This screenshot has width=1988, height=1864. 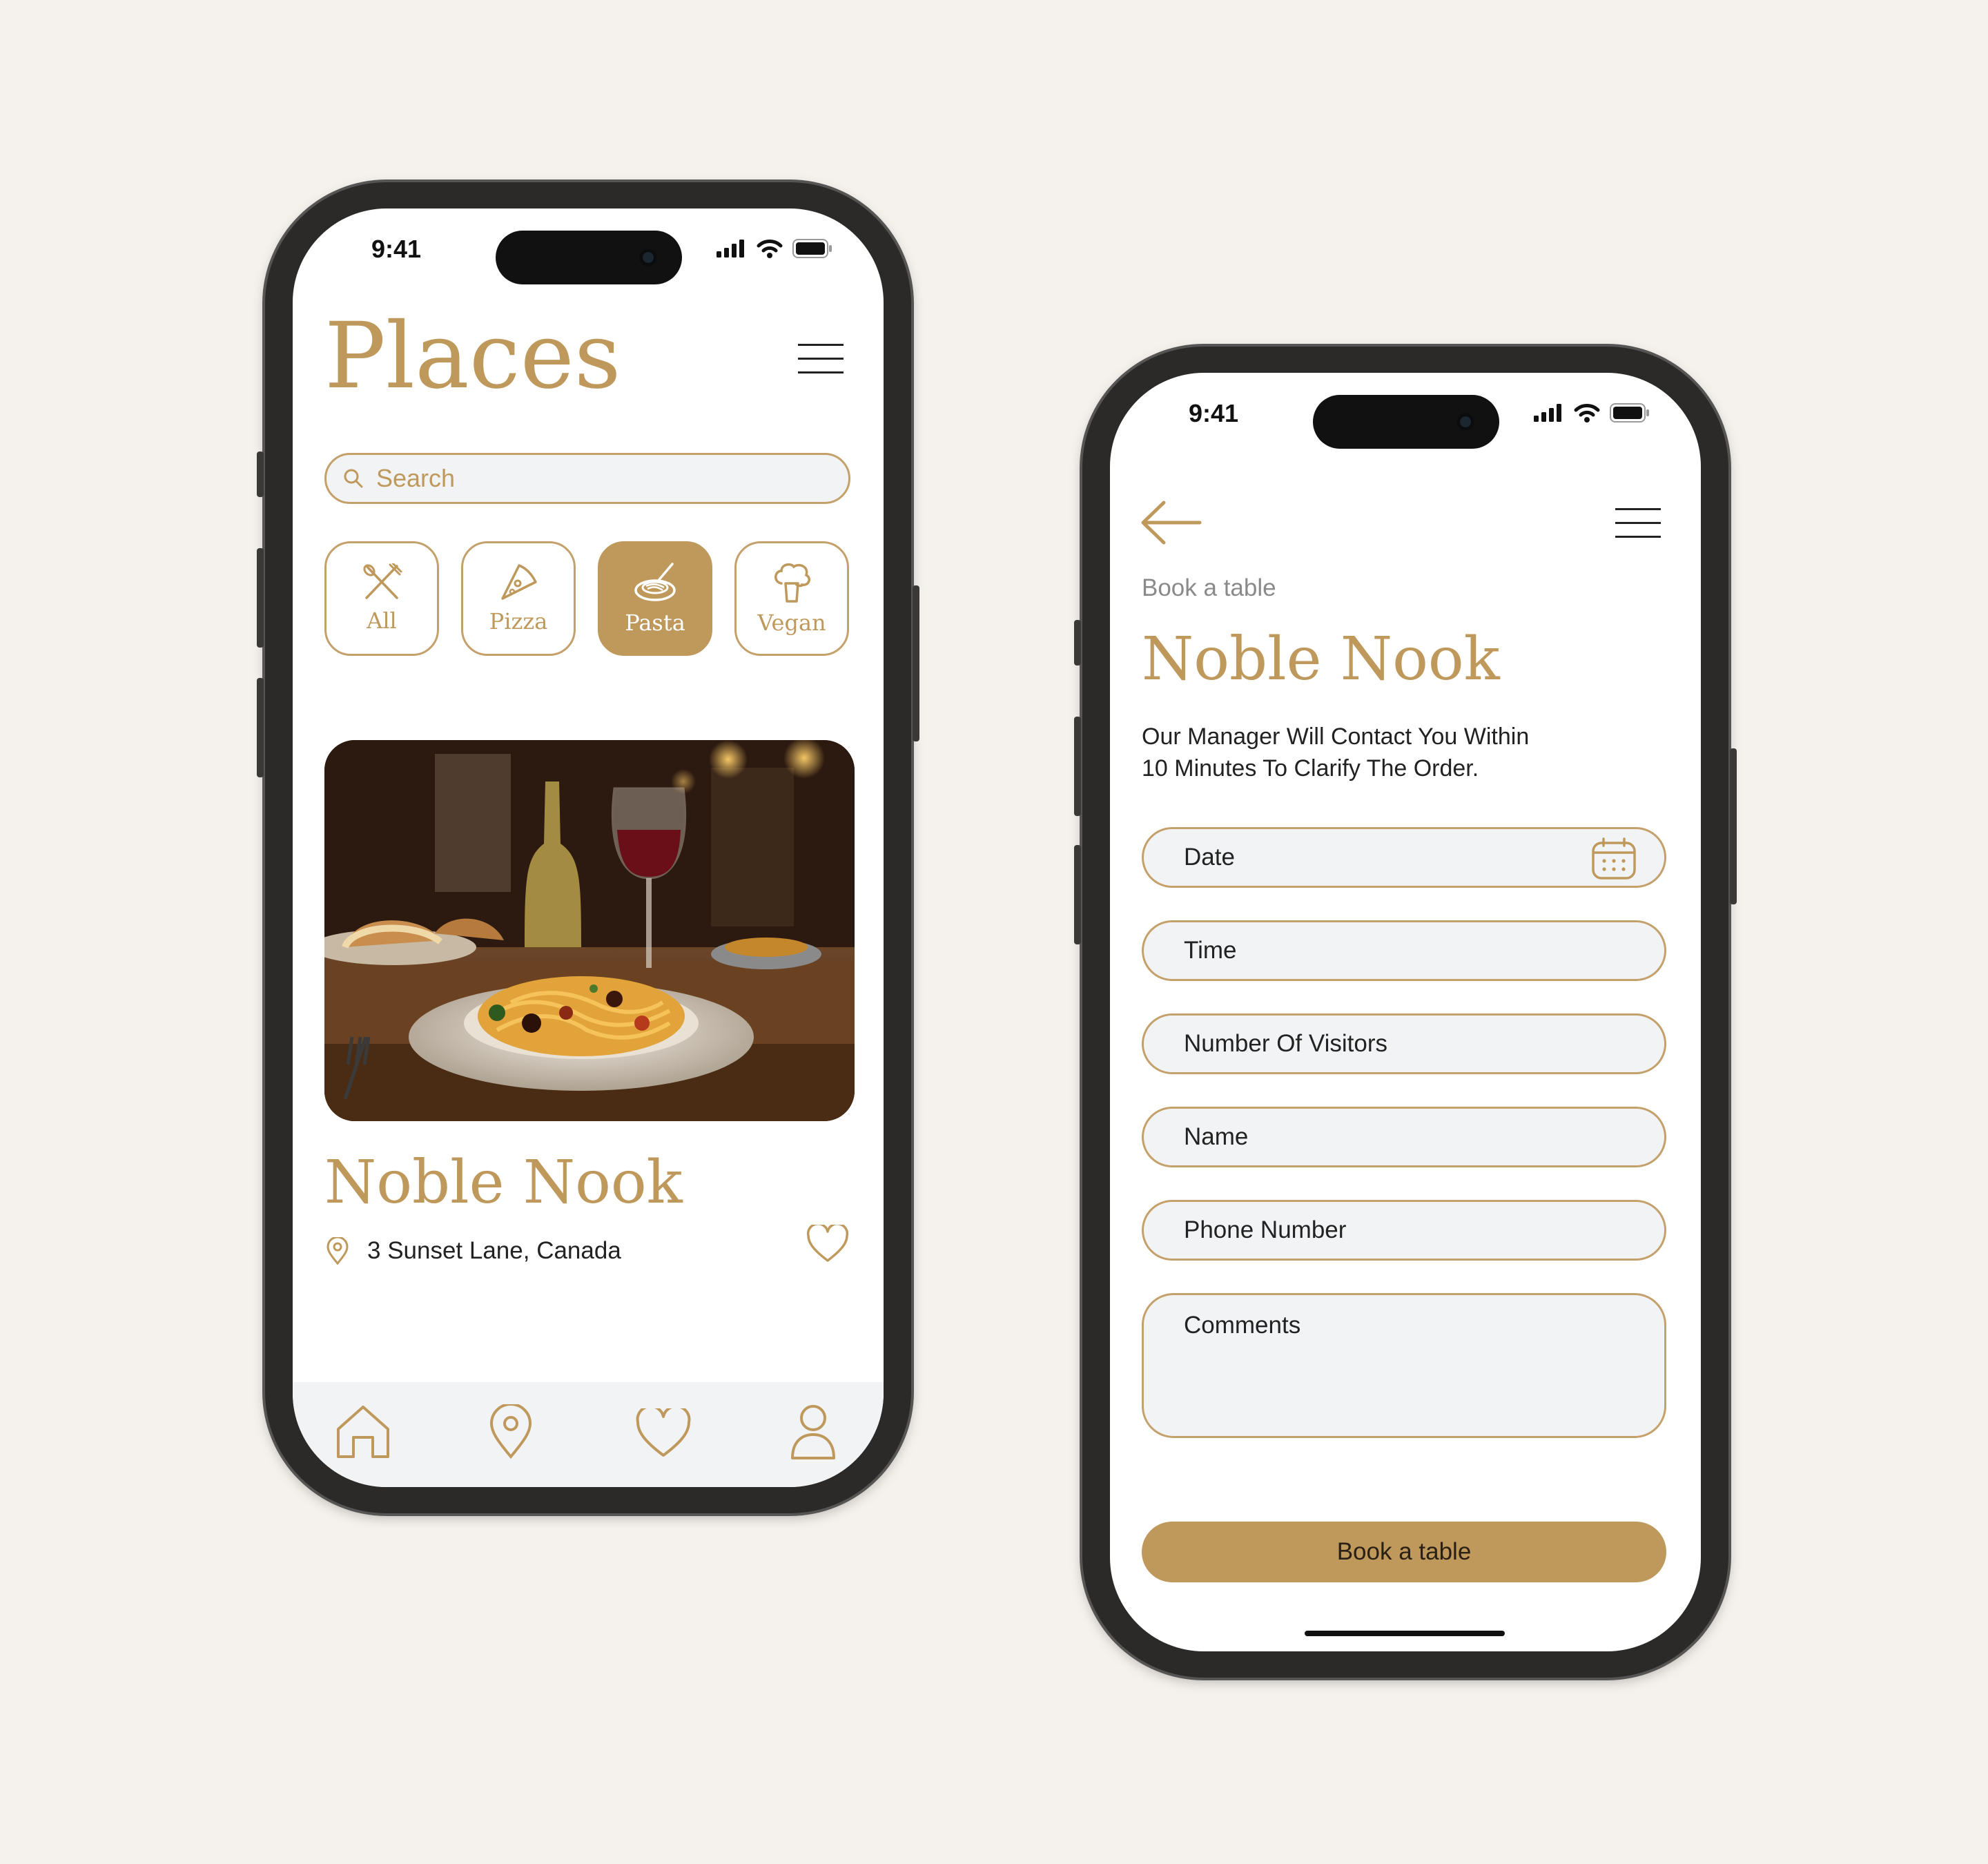 I want to click on name-field: Name, so click(x=1404, y=1137).